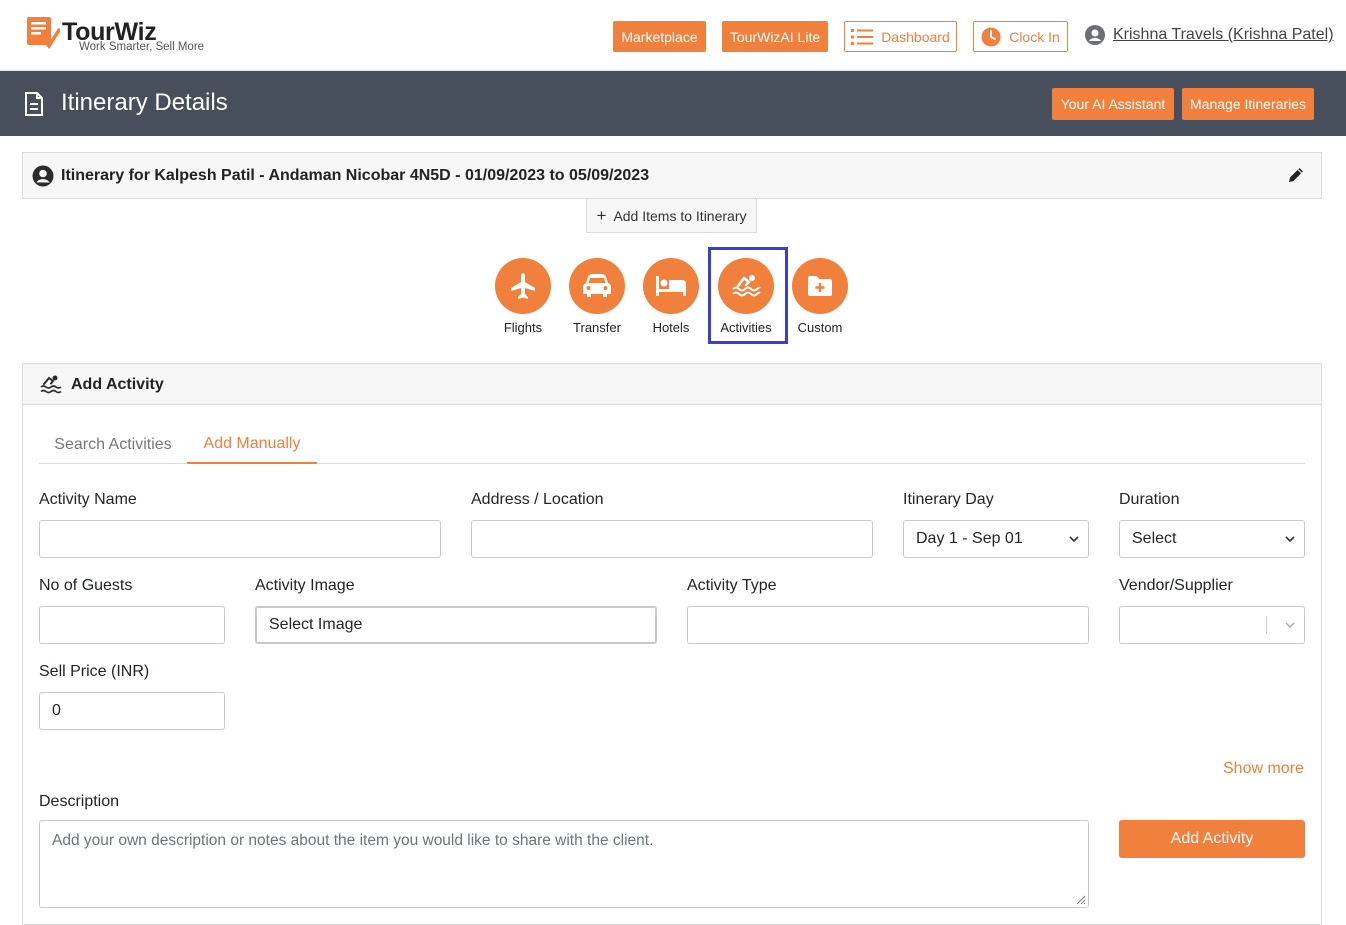 The image size is (1346, 925). What do you see at coordinates (680, 215) in the screenshot?
I see `add-items-label: Add Items to Itinerary` at bounding box center [680, 215].